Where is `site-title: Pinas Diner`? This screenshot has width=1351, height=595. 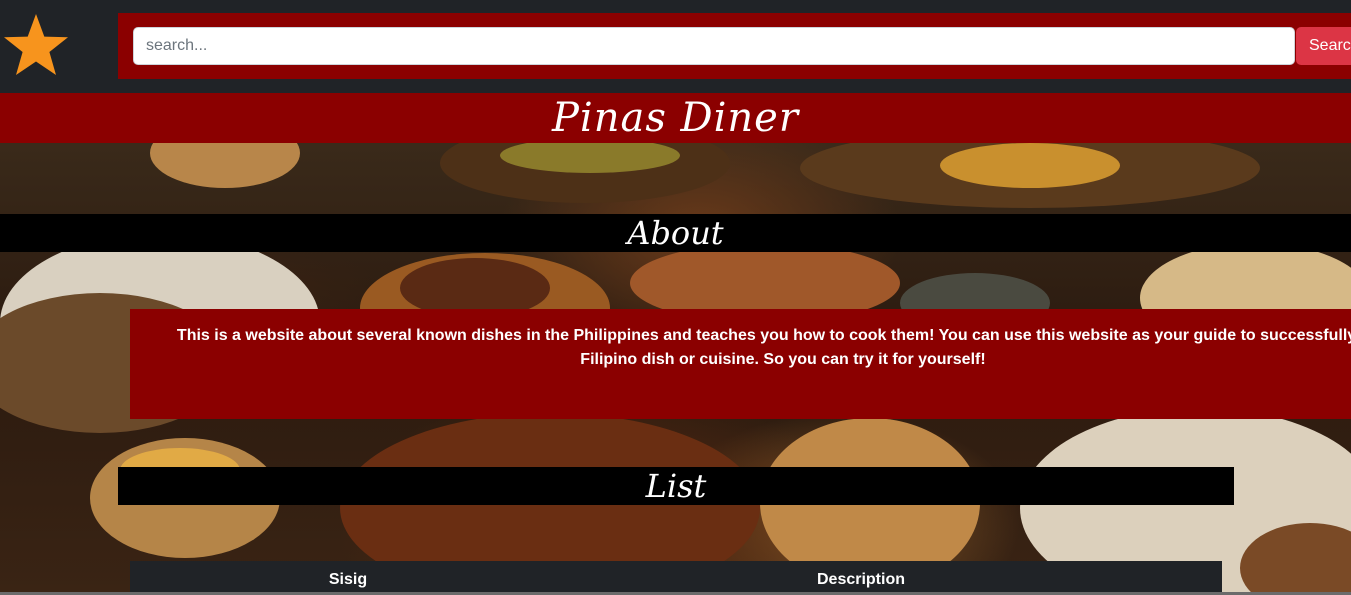
site-title: Pinas Diner is located at coordinates (675, 118).